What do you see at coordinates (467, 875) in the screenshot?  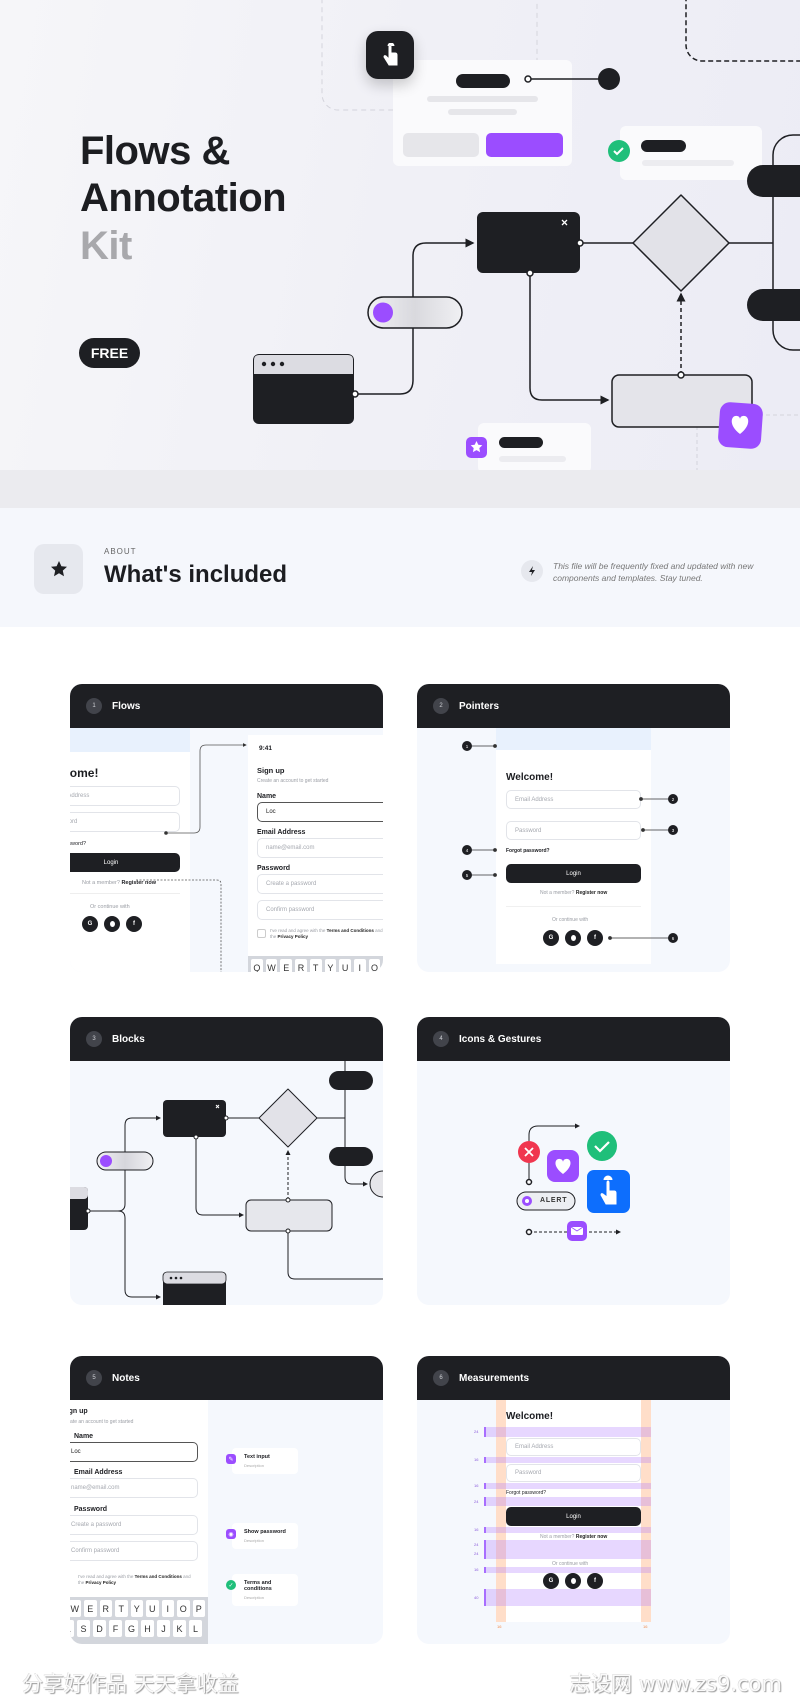 I see `pointer-badge: 5` at bounding box center [467, 875].